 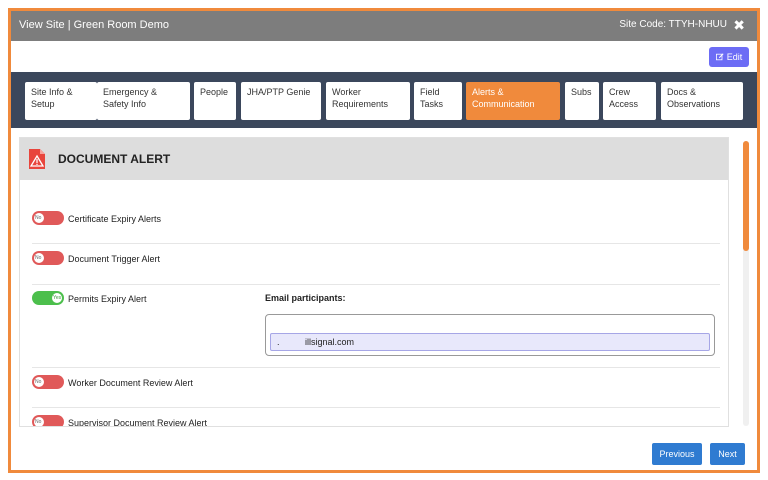 What do you see at coordinates (629, 101) in the screenshot?
I see `tab-crew-access: Crew Access` at bounding box center [629, 101].